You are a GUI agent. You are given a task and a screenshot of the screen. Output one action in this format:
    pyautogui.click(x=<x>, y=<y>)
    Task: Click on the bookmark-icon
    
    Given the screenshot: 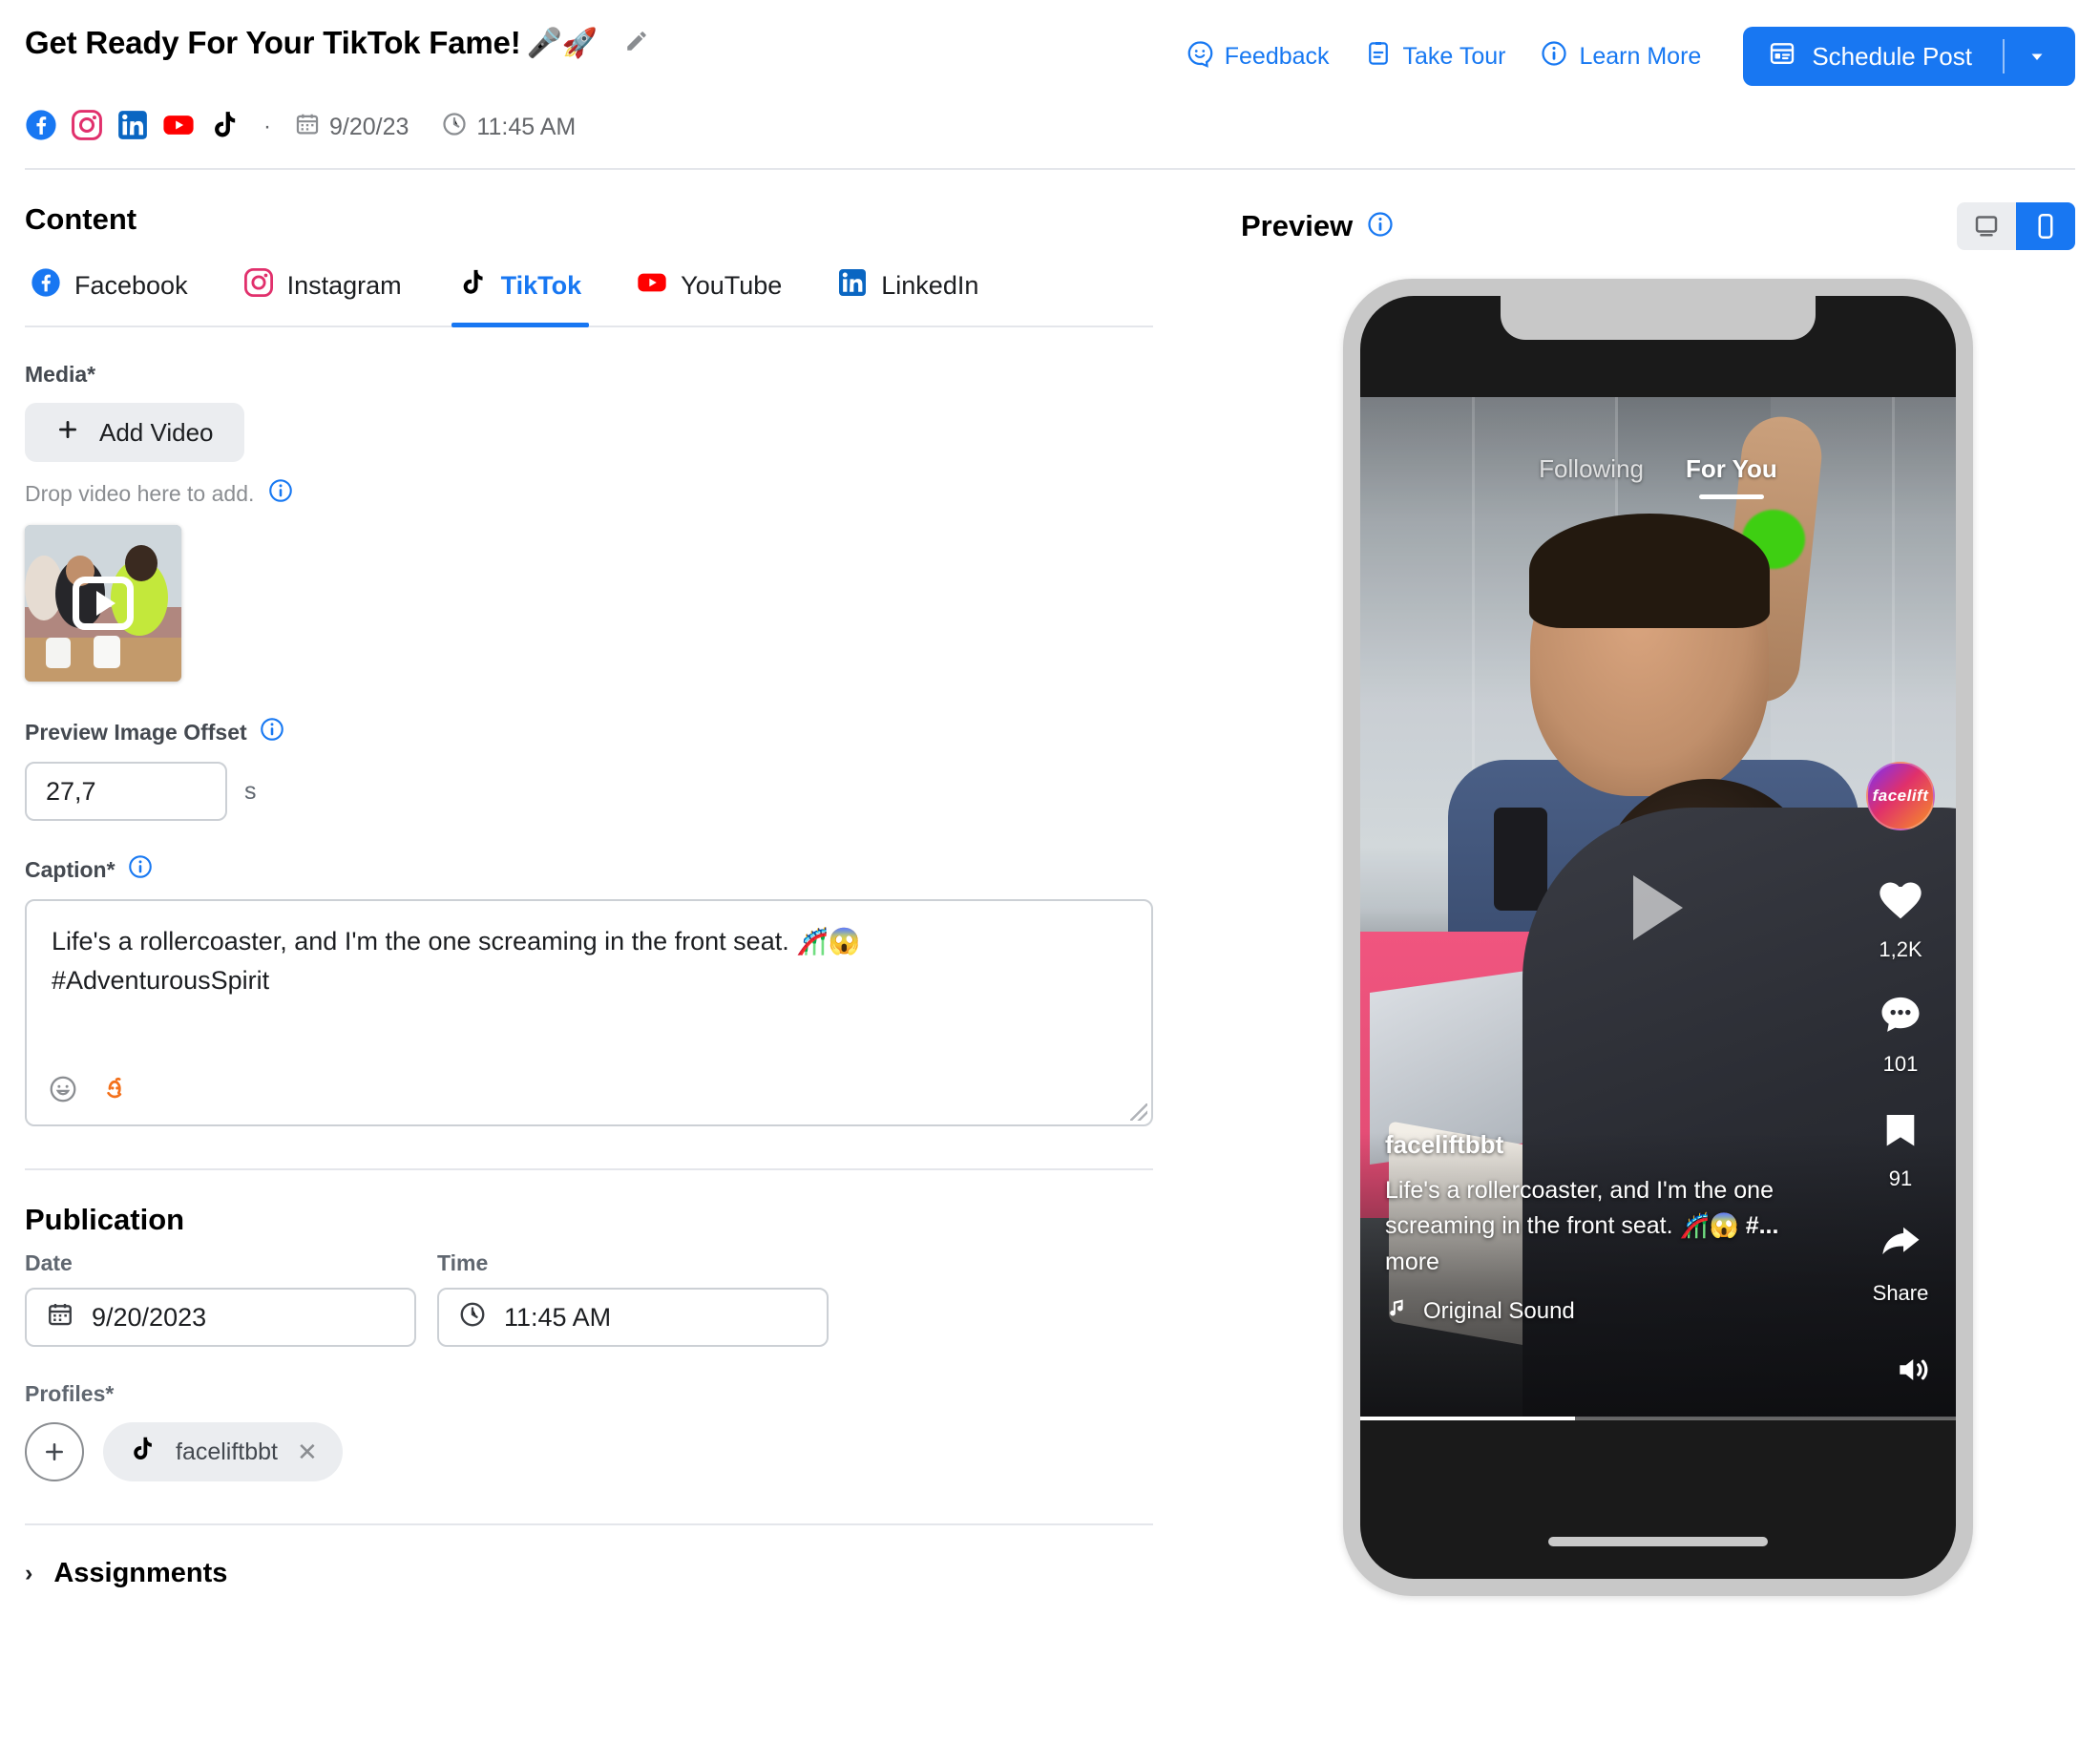 What is the action you would take?
    pyautogui.click(x=1900, y=1133)
    